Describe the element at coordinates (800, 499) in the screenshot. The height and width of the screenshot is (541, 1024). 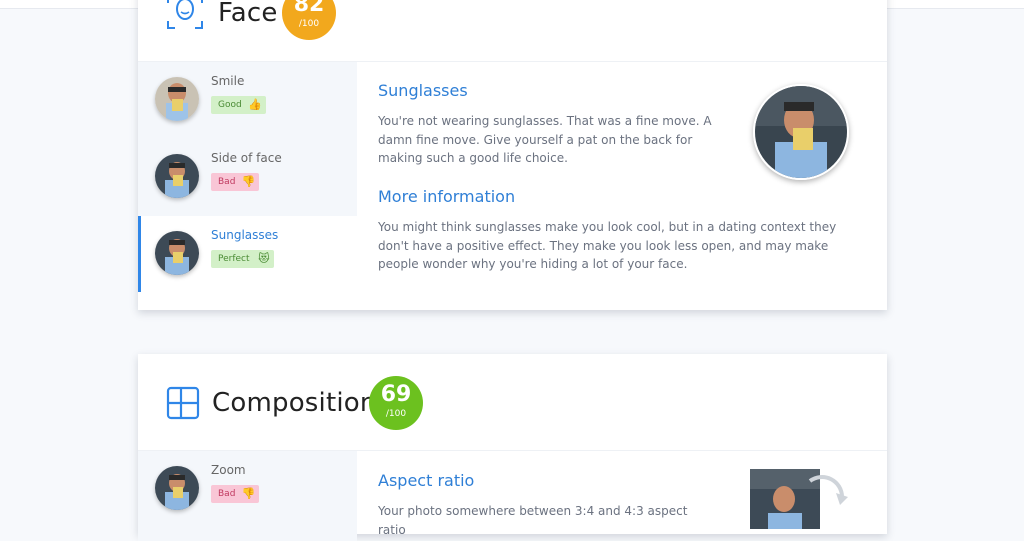
I see `aspect-ratio-preview` at that location.